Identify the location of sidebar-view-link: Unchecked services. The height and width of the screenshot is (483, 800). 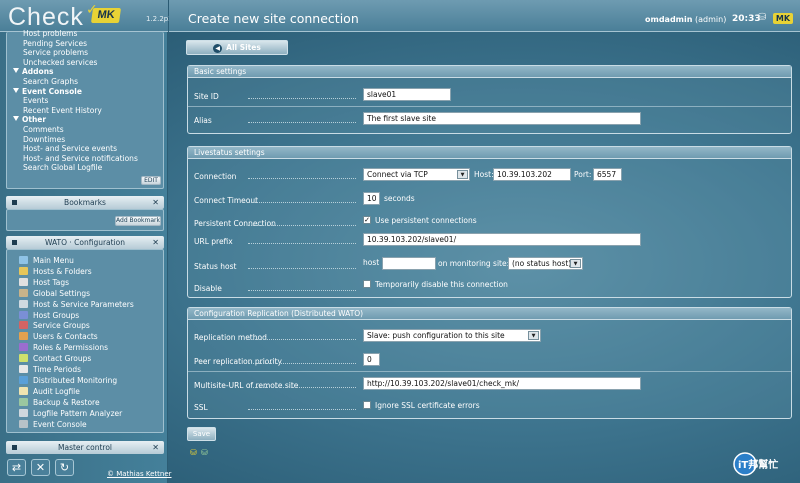
(60, 63).